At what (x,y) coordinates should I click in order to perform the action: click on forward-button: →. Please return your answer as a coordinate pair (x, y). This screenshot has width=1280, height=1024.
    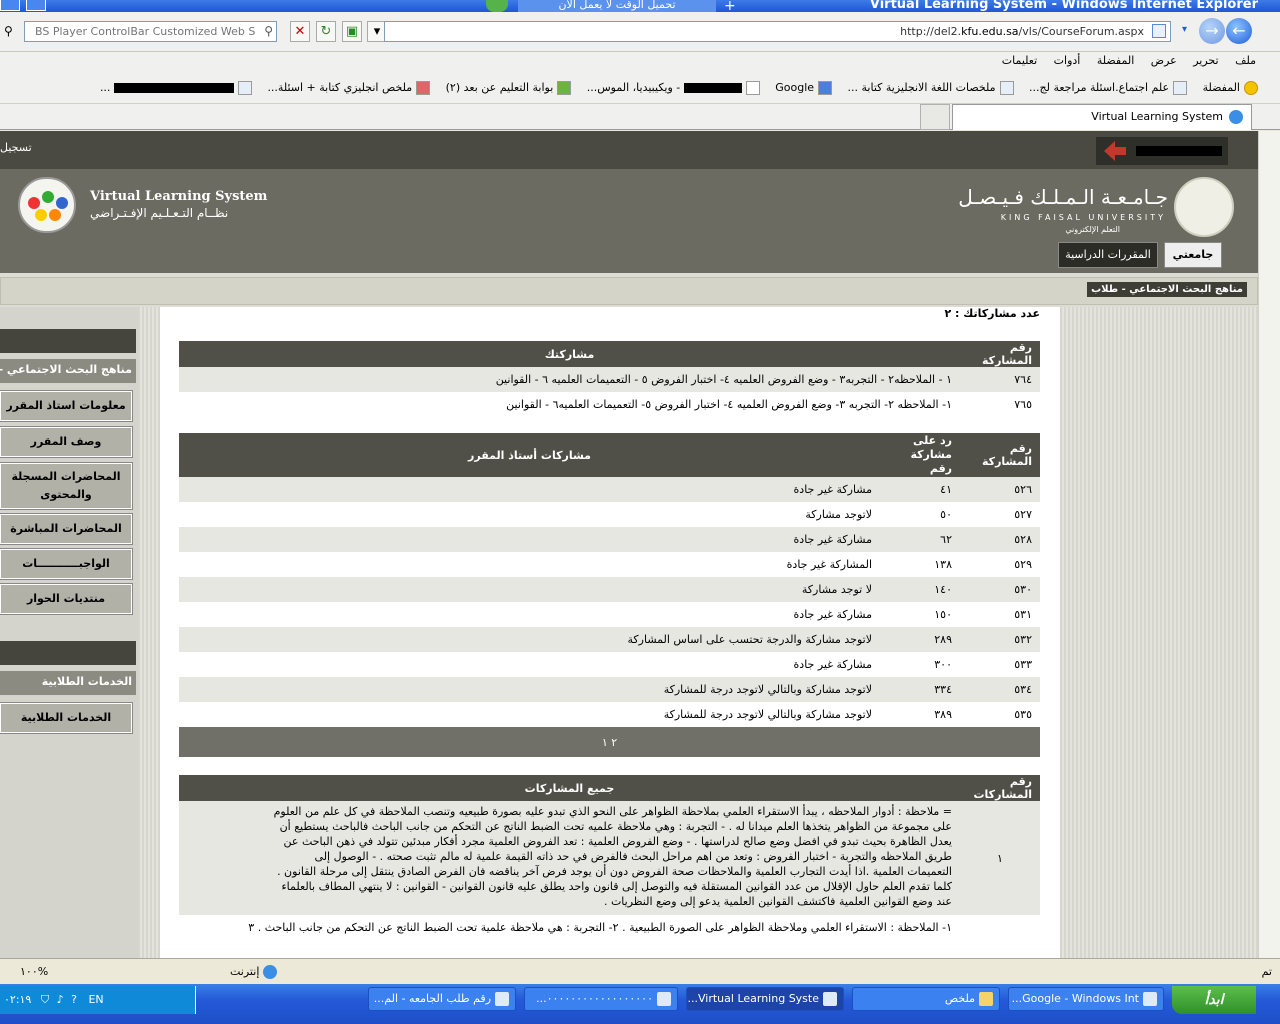
    Looking at the image, I should click on (1212, 31).